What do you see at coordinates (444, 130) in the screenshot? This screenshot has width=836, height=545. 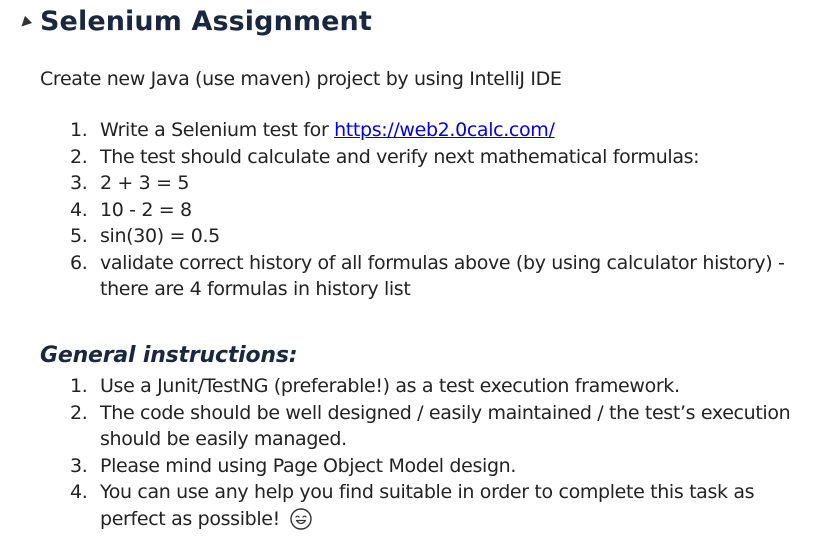 I see `calculator-link: https://web2.0calc.com/` at bounding box center [444, 130].